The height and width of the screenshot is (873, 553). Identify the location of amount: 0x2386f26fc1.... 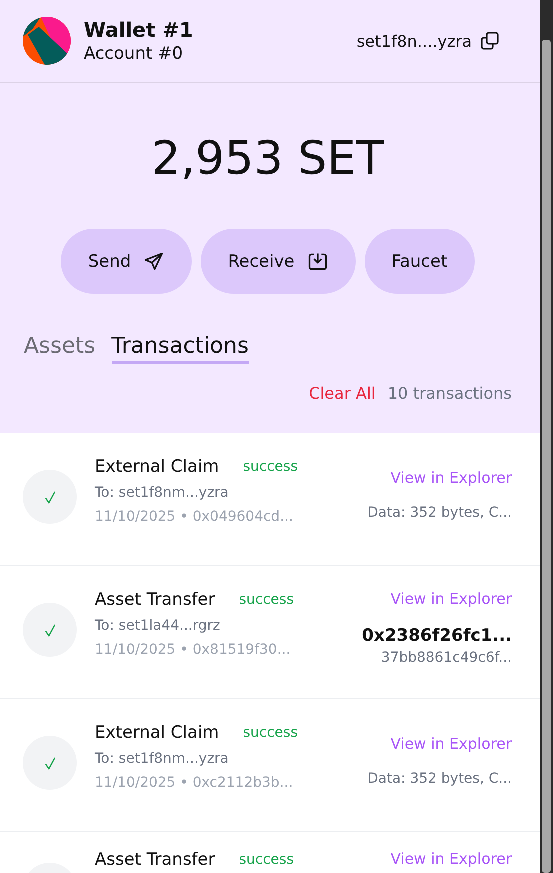
(437, 636).